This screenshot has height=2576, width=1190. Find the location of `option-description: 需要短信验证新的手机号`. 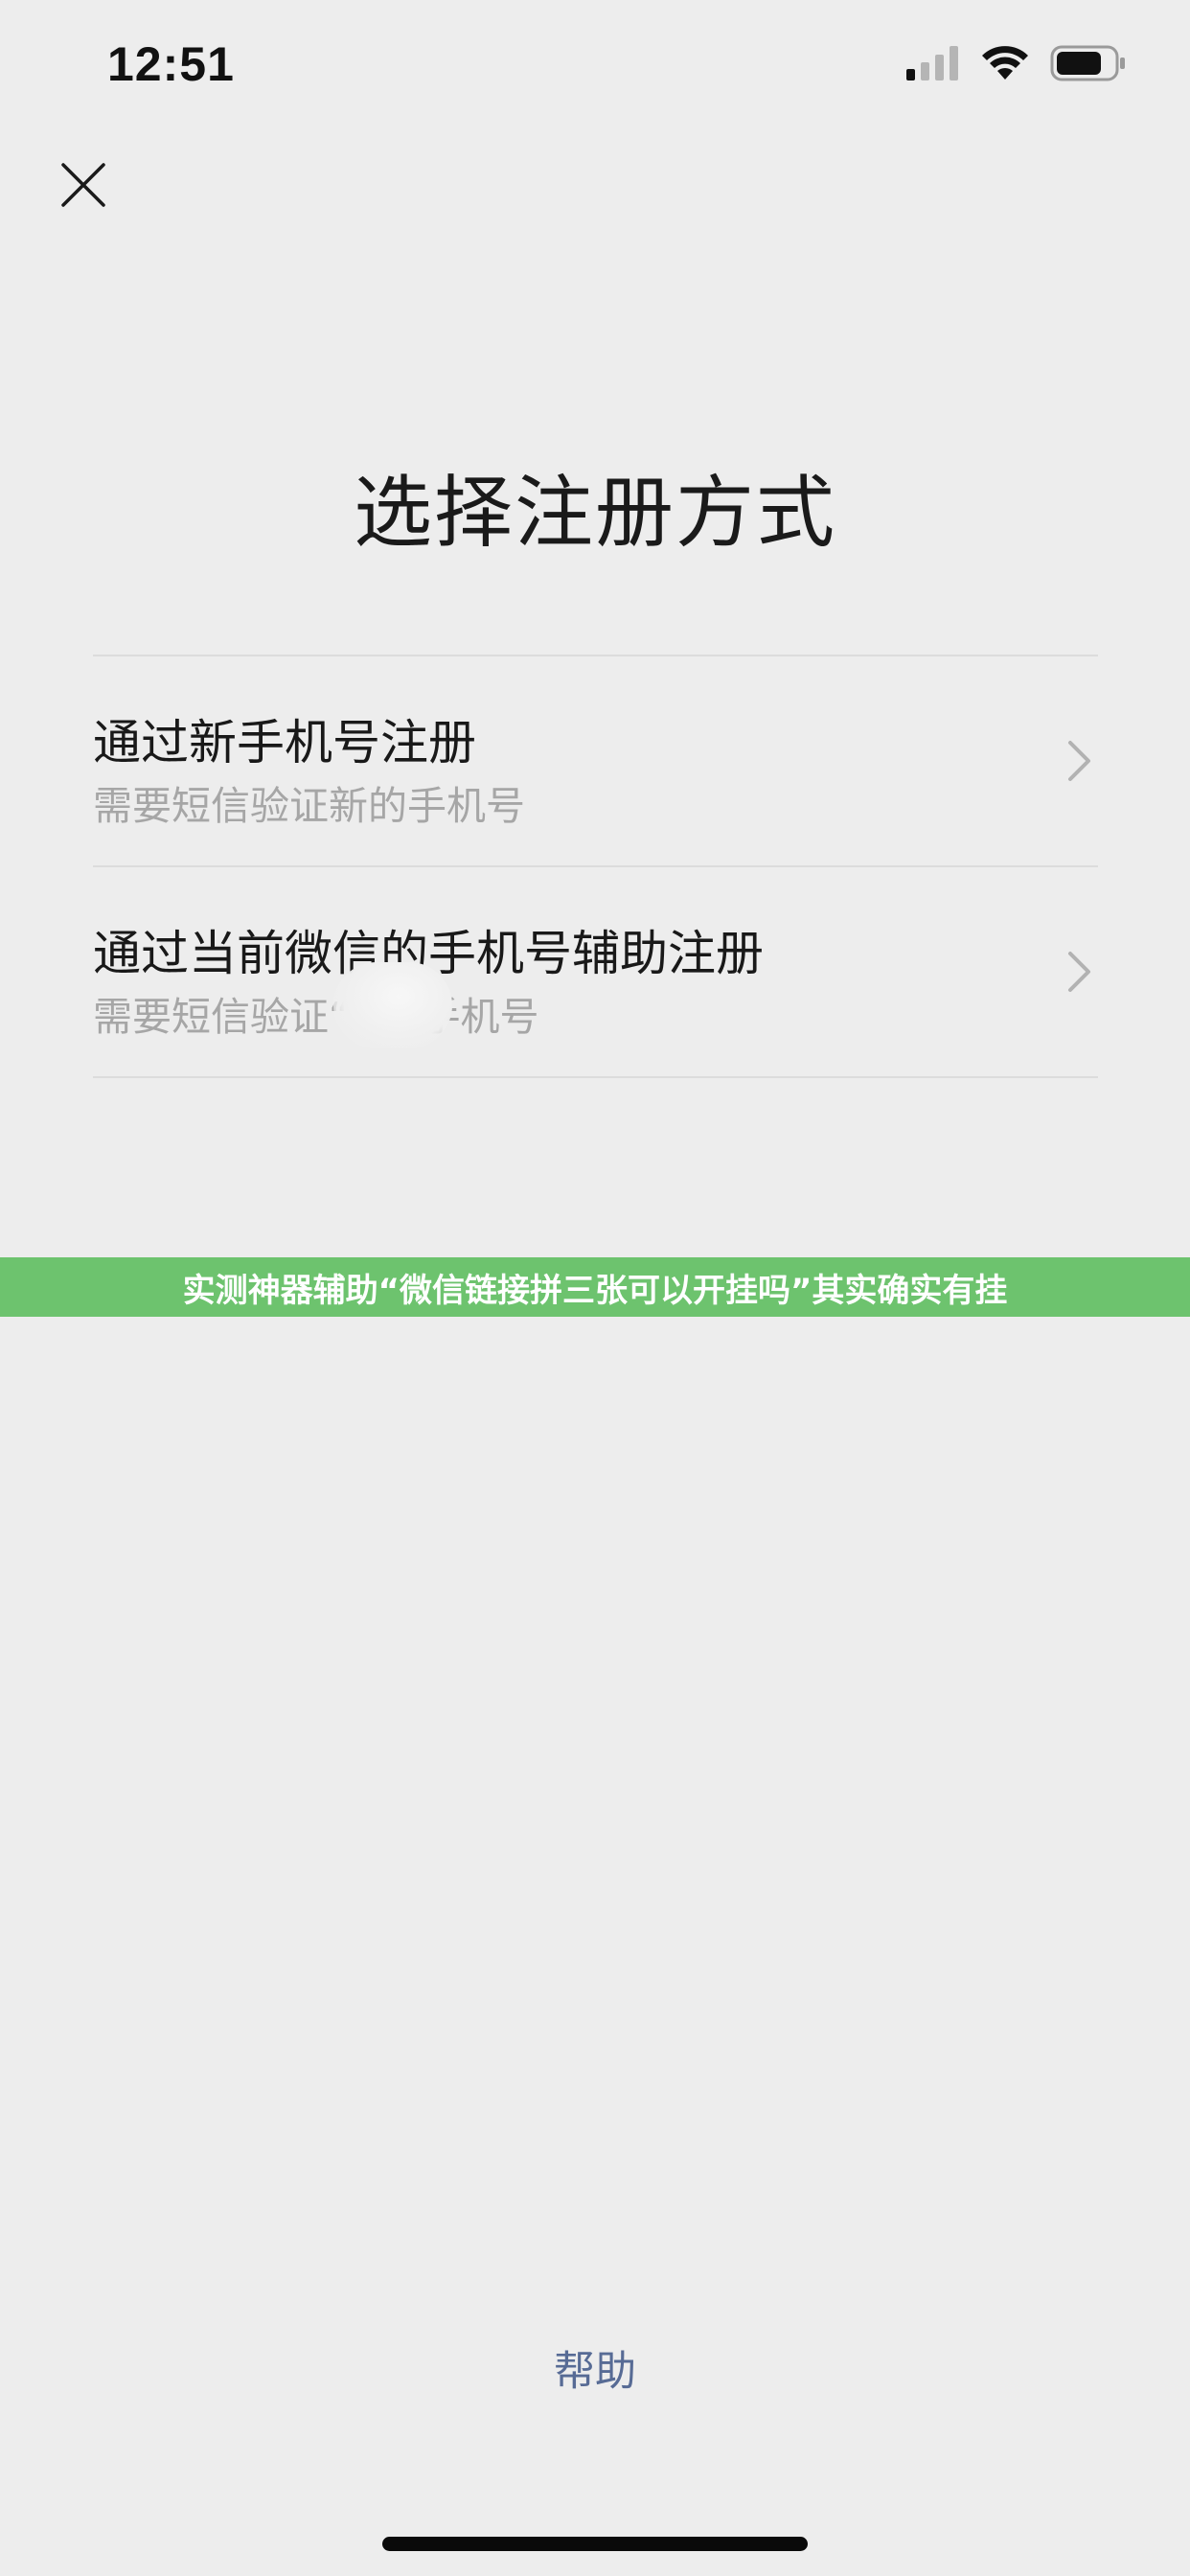

option-description: 需要短信验证新的手机号 is located at coordinates (309, 806).